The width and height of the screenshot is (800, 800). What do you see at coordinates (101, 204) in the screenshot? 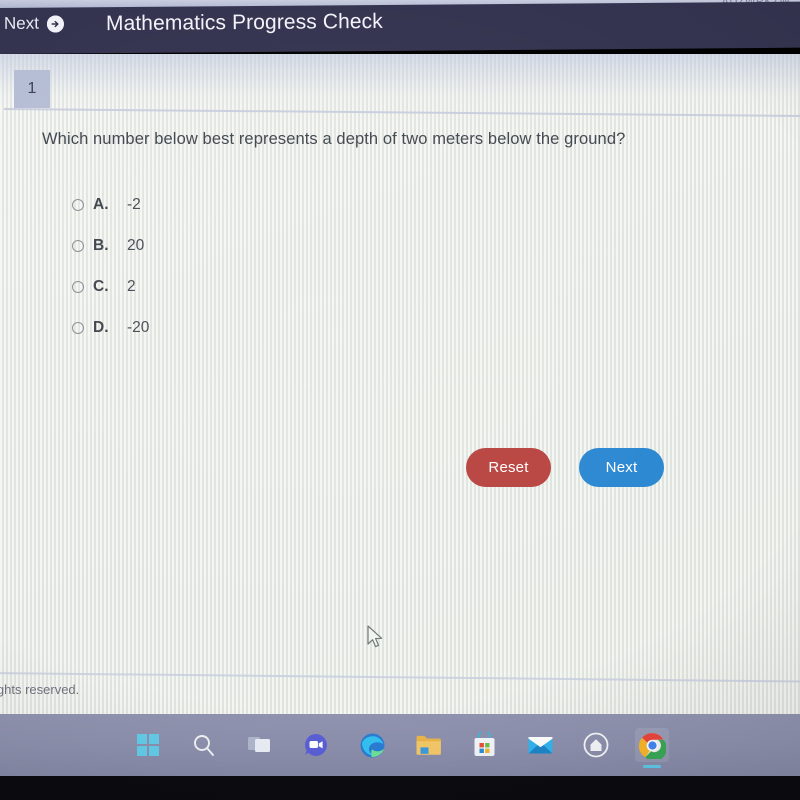
I see `choice-letter-a: A.` at bounding box center [101, 204].